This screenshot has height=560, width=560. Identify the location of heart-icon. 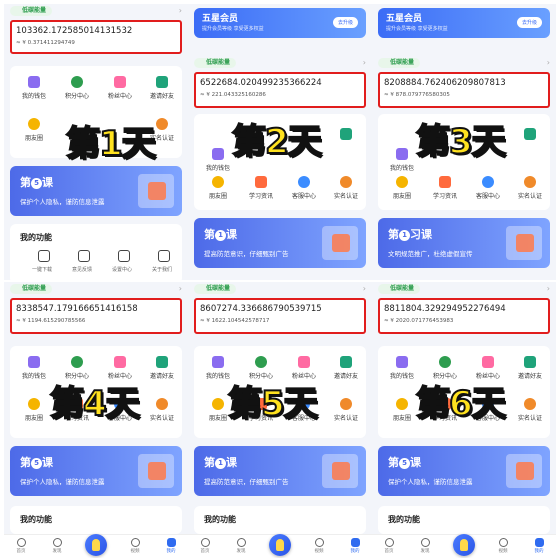
(120, 362).